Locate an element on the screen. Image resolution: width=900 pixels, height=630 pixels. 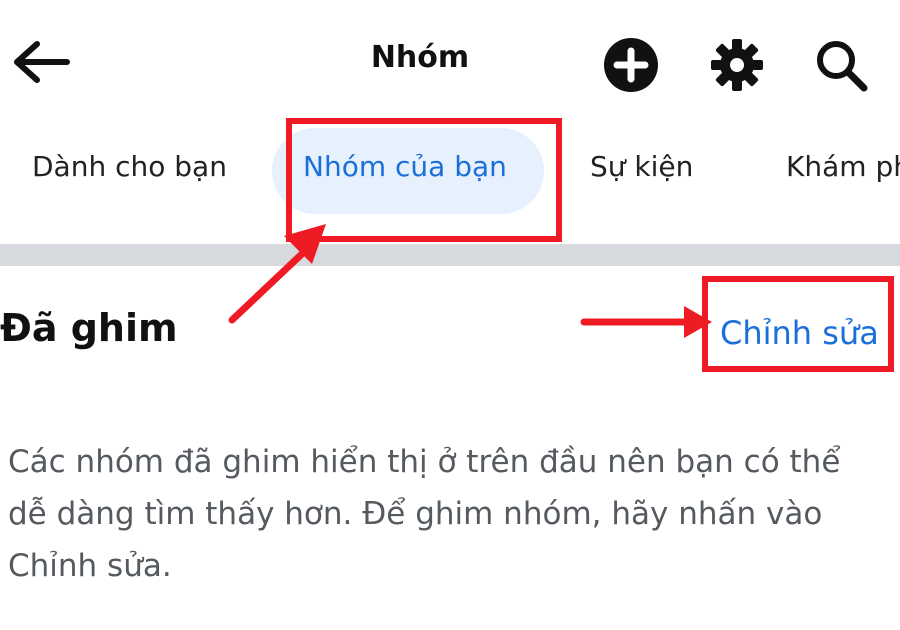
arrow-left-icon is located at coordinates (42, 62).